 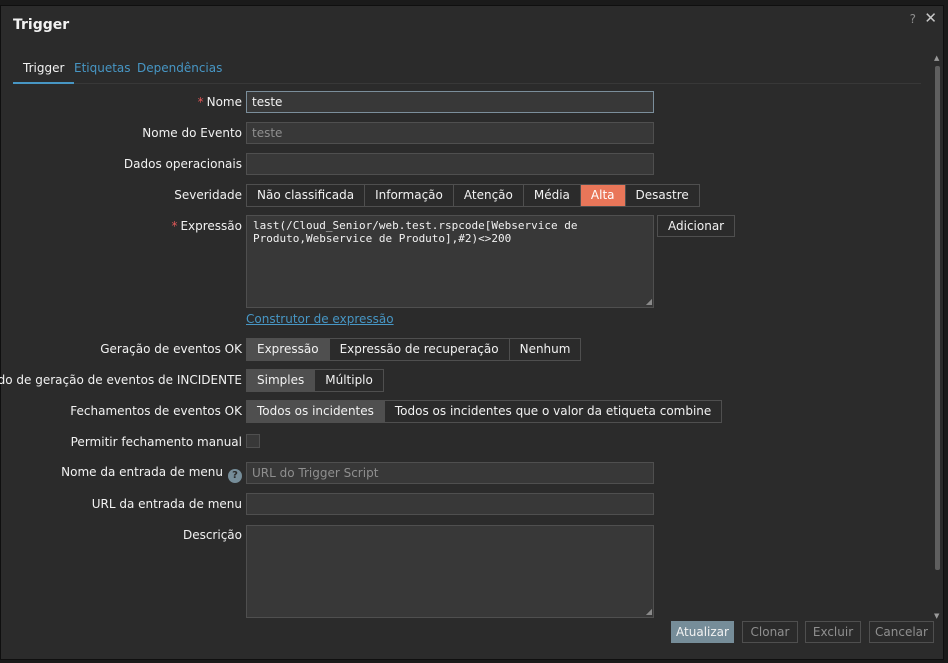 I want to click on dados-operacionais-label: Dados operacionais, so click(x=182, y=164).